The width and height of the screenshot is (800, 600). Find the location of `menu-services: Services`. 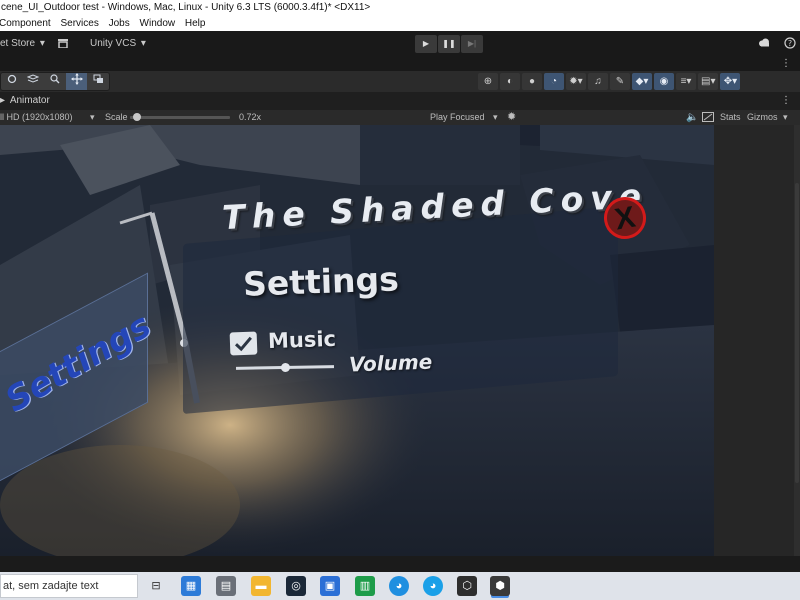

menu-services: Services is located at coordinates (79, 23).